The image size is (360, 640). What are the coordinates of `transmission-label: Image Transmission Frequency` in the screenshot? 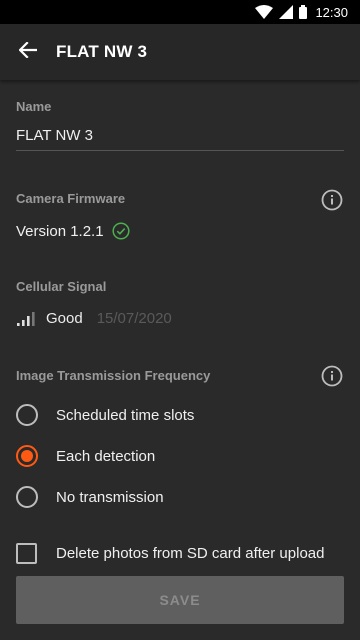 It's located at (113, 375).